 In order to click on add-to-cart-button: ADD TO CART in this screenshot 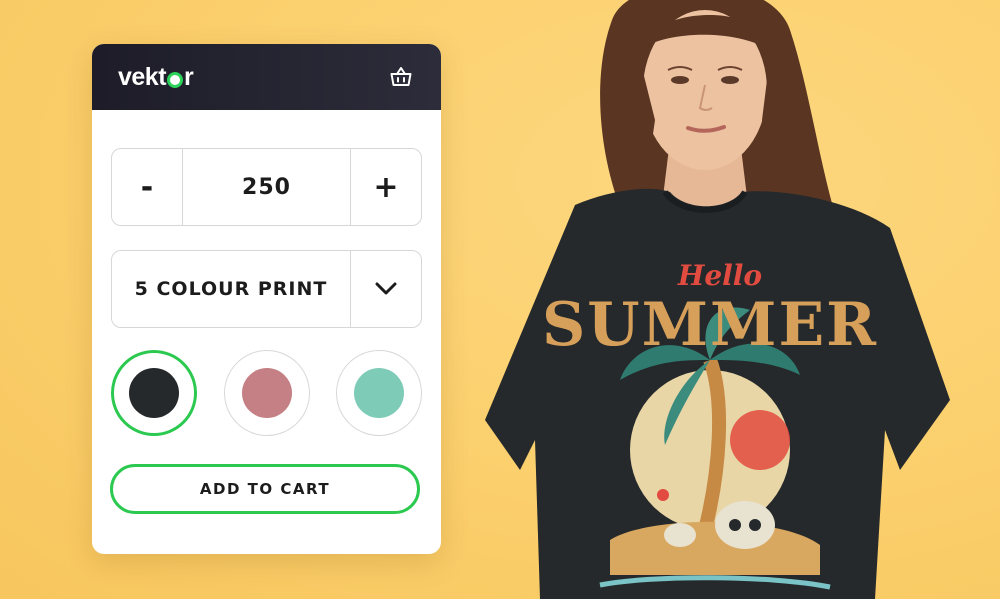, I will do `click(265, 489)`.